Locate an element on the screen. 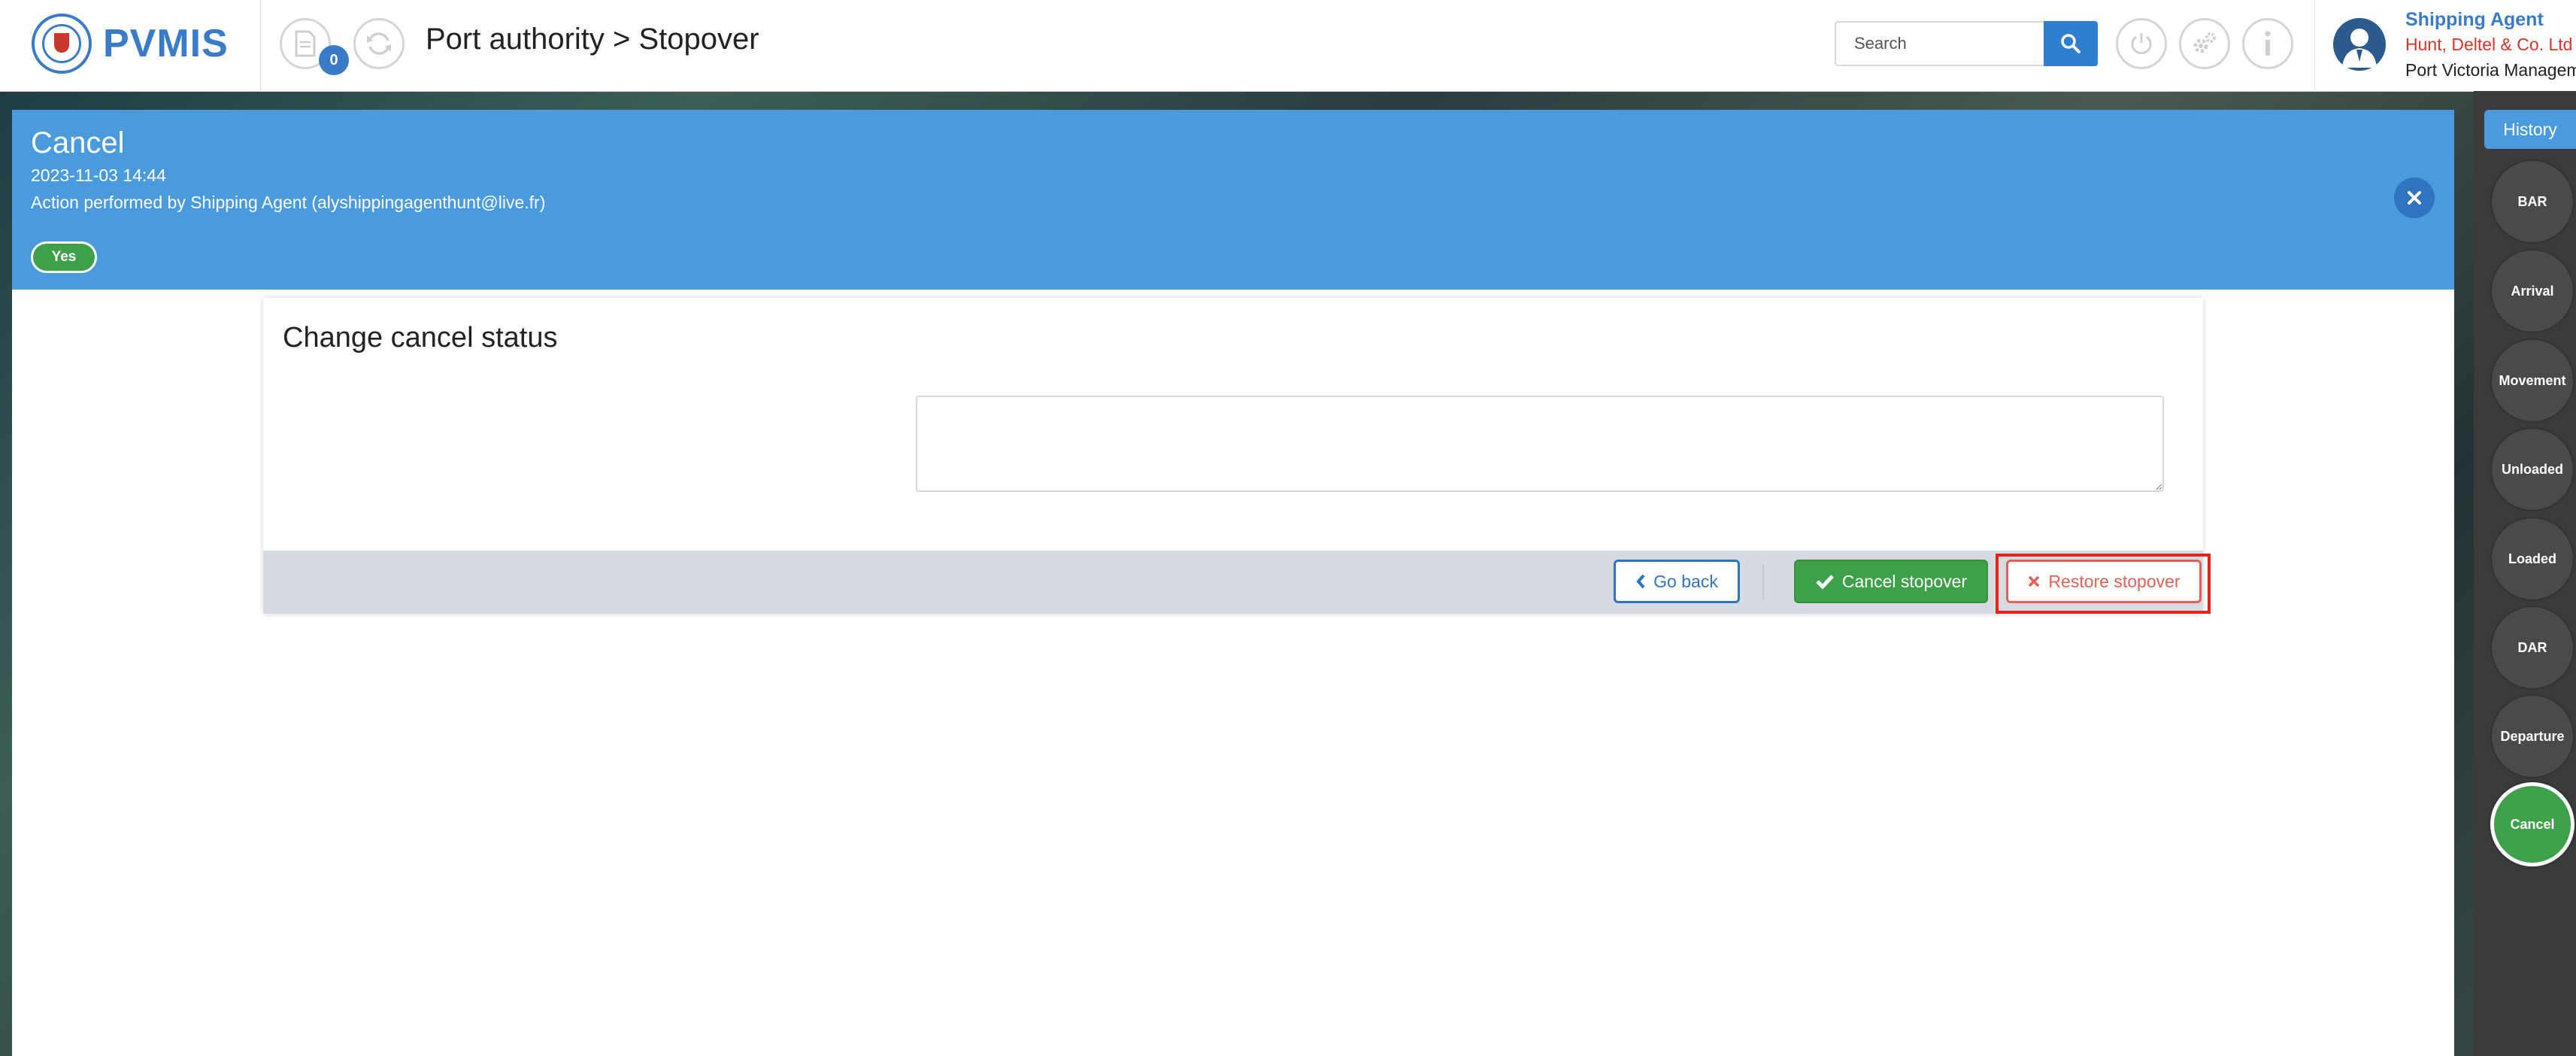 Image resolution: width=2576 pixels, height=1056 pixels. close-panel-button is located at coordinates (2414, 198).